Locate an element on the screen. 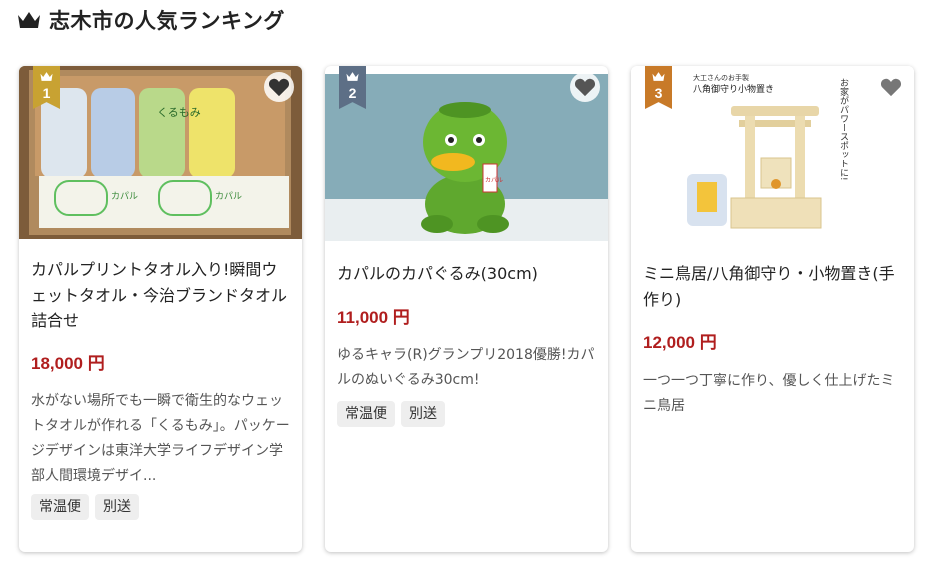 This screenshot has height=563, width=932. product-description: 一つ一つ丁寧に作り、優しく仕上げたミニ鳥居 is located at coordinates (769, 393).